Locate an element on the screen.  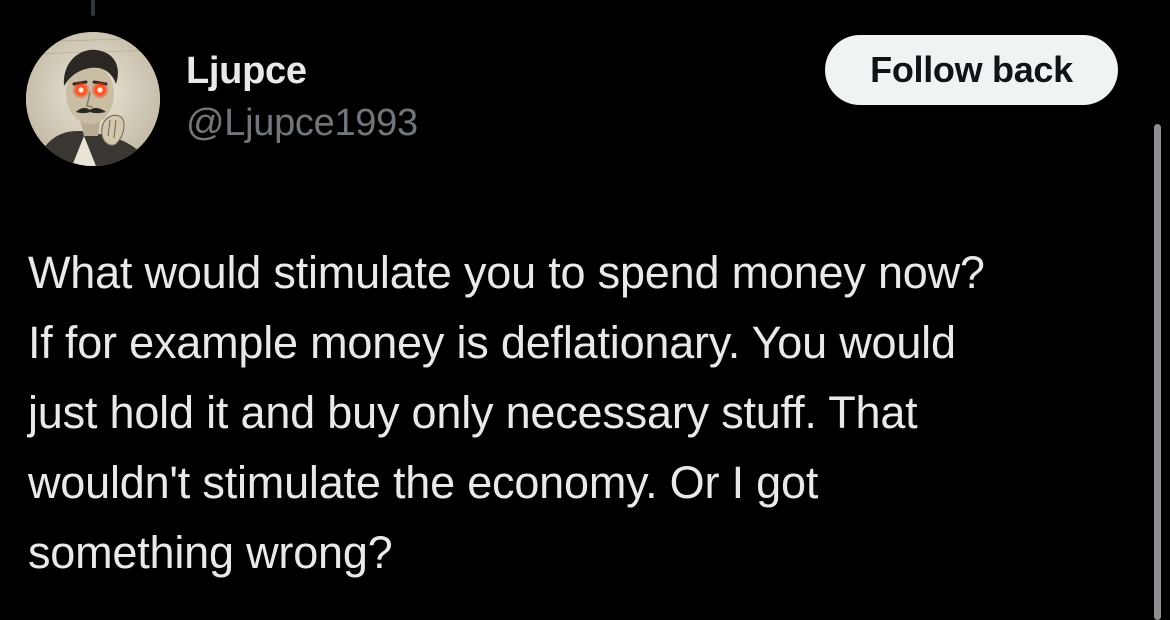
follow-back-button: Follow back is located at coordinates (971, 70).